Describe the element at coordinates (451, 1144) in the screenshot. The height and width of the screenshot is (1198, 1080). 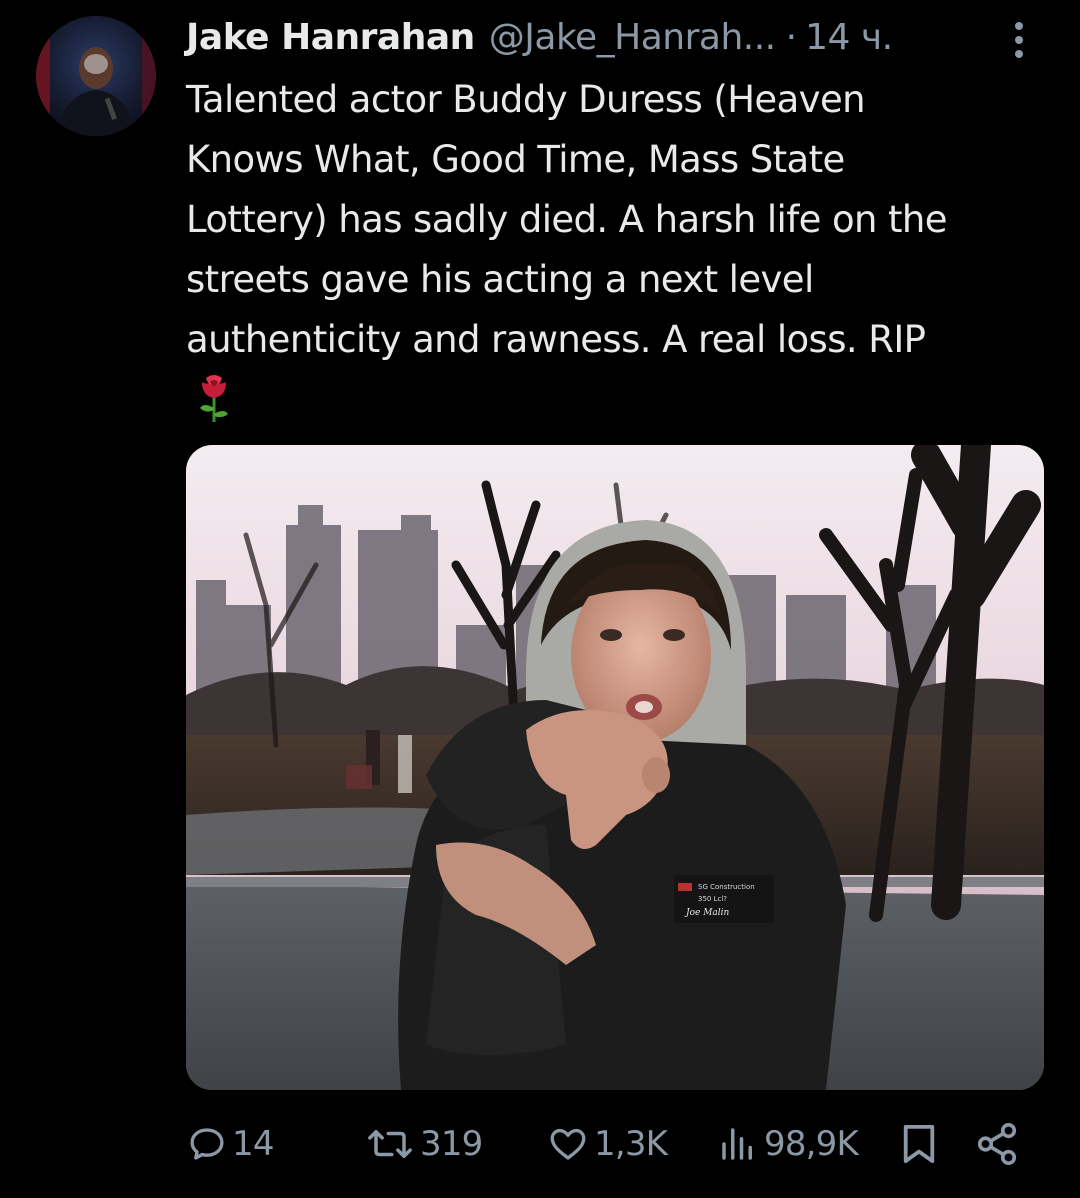
I see `retweet-count: 319` at that location.